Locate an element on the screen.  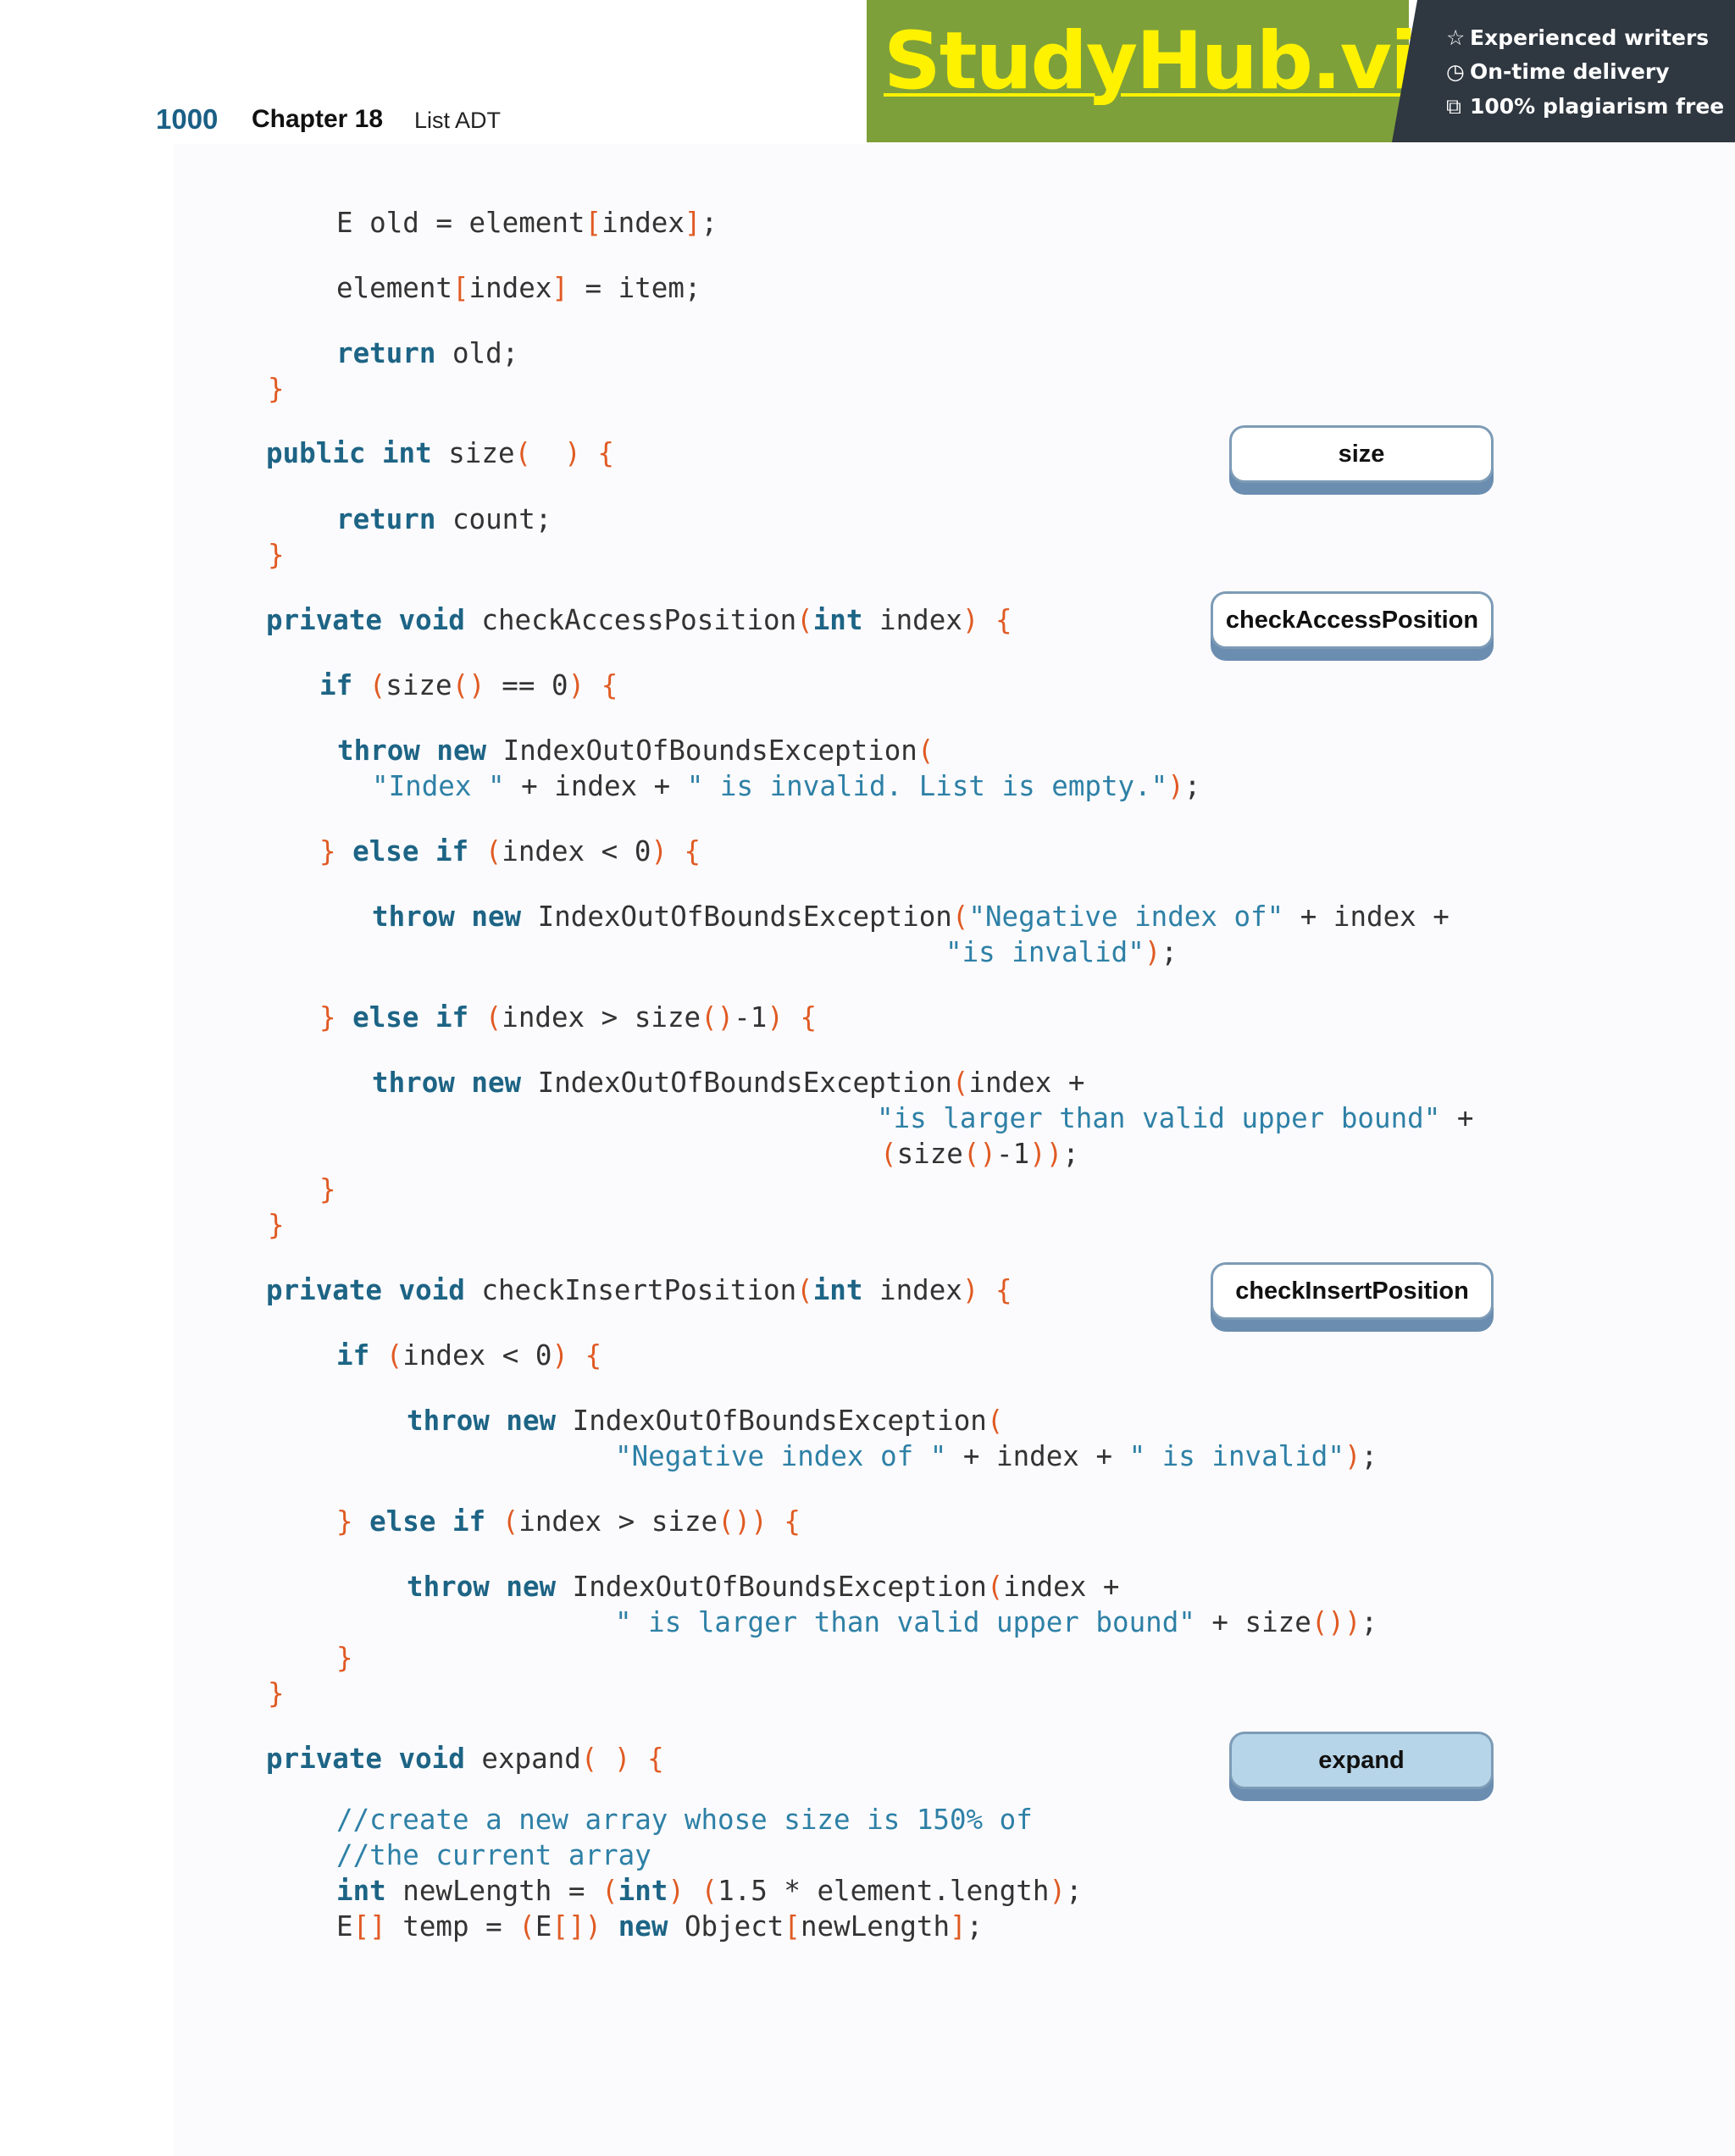
method-label-checkinsertposition: checkInsertPosition is located at coordinates (1352, 1291).